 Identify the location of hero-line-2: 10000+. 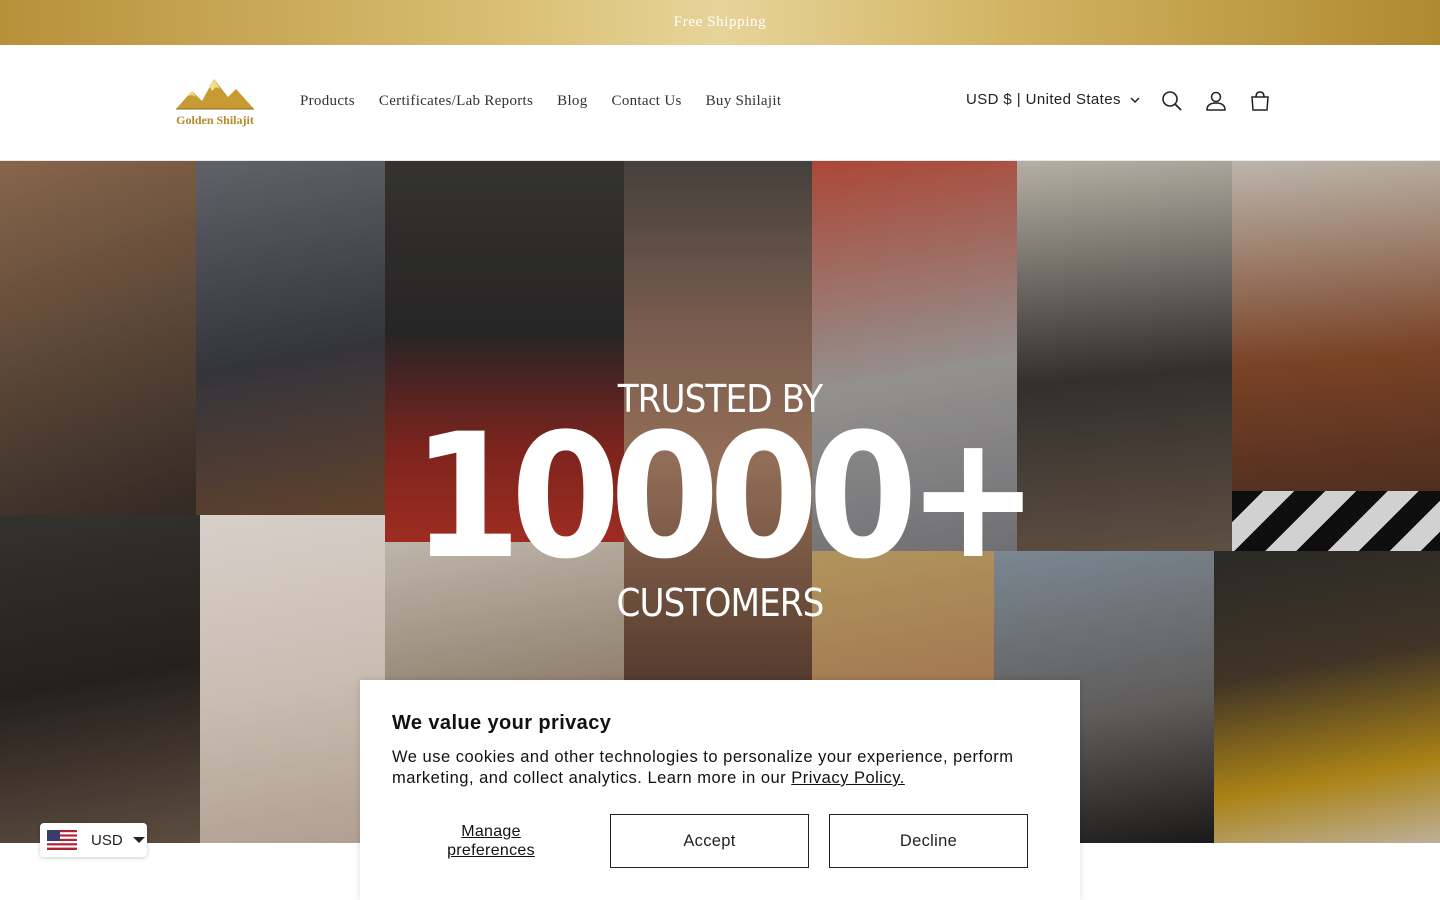
(725, 496).